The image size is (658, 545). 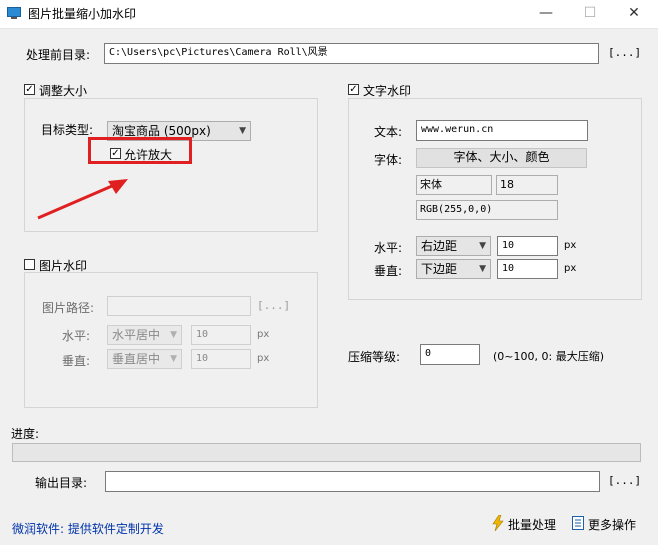 I want to click on target-type-label: 目标类型:, so click(x=67, y=130).